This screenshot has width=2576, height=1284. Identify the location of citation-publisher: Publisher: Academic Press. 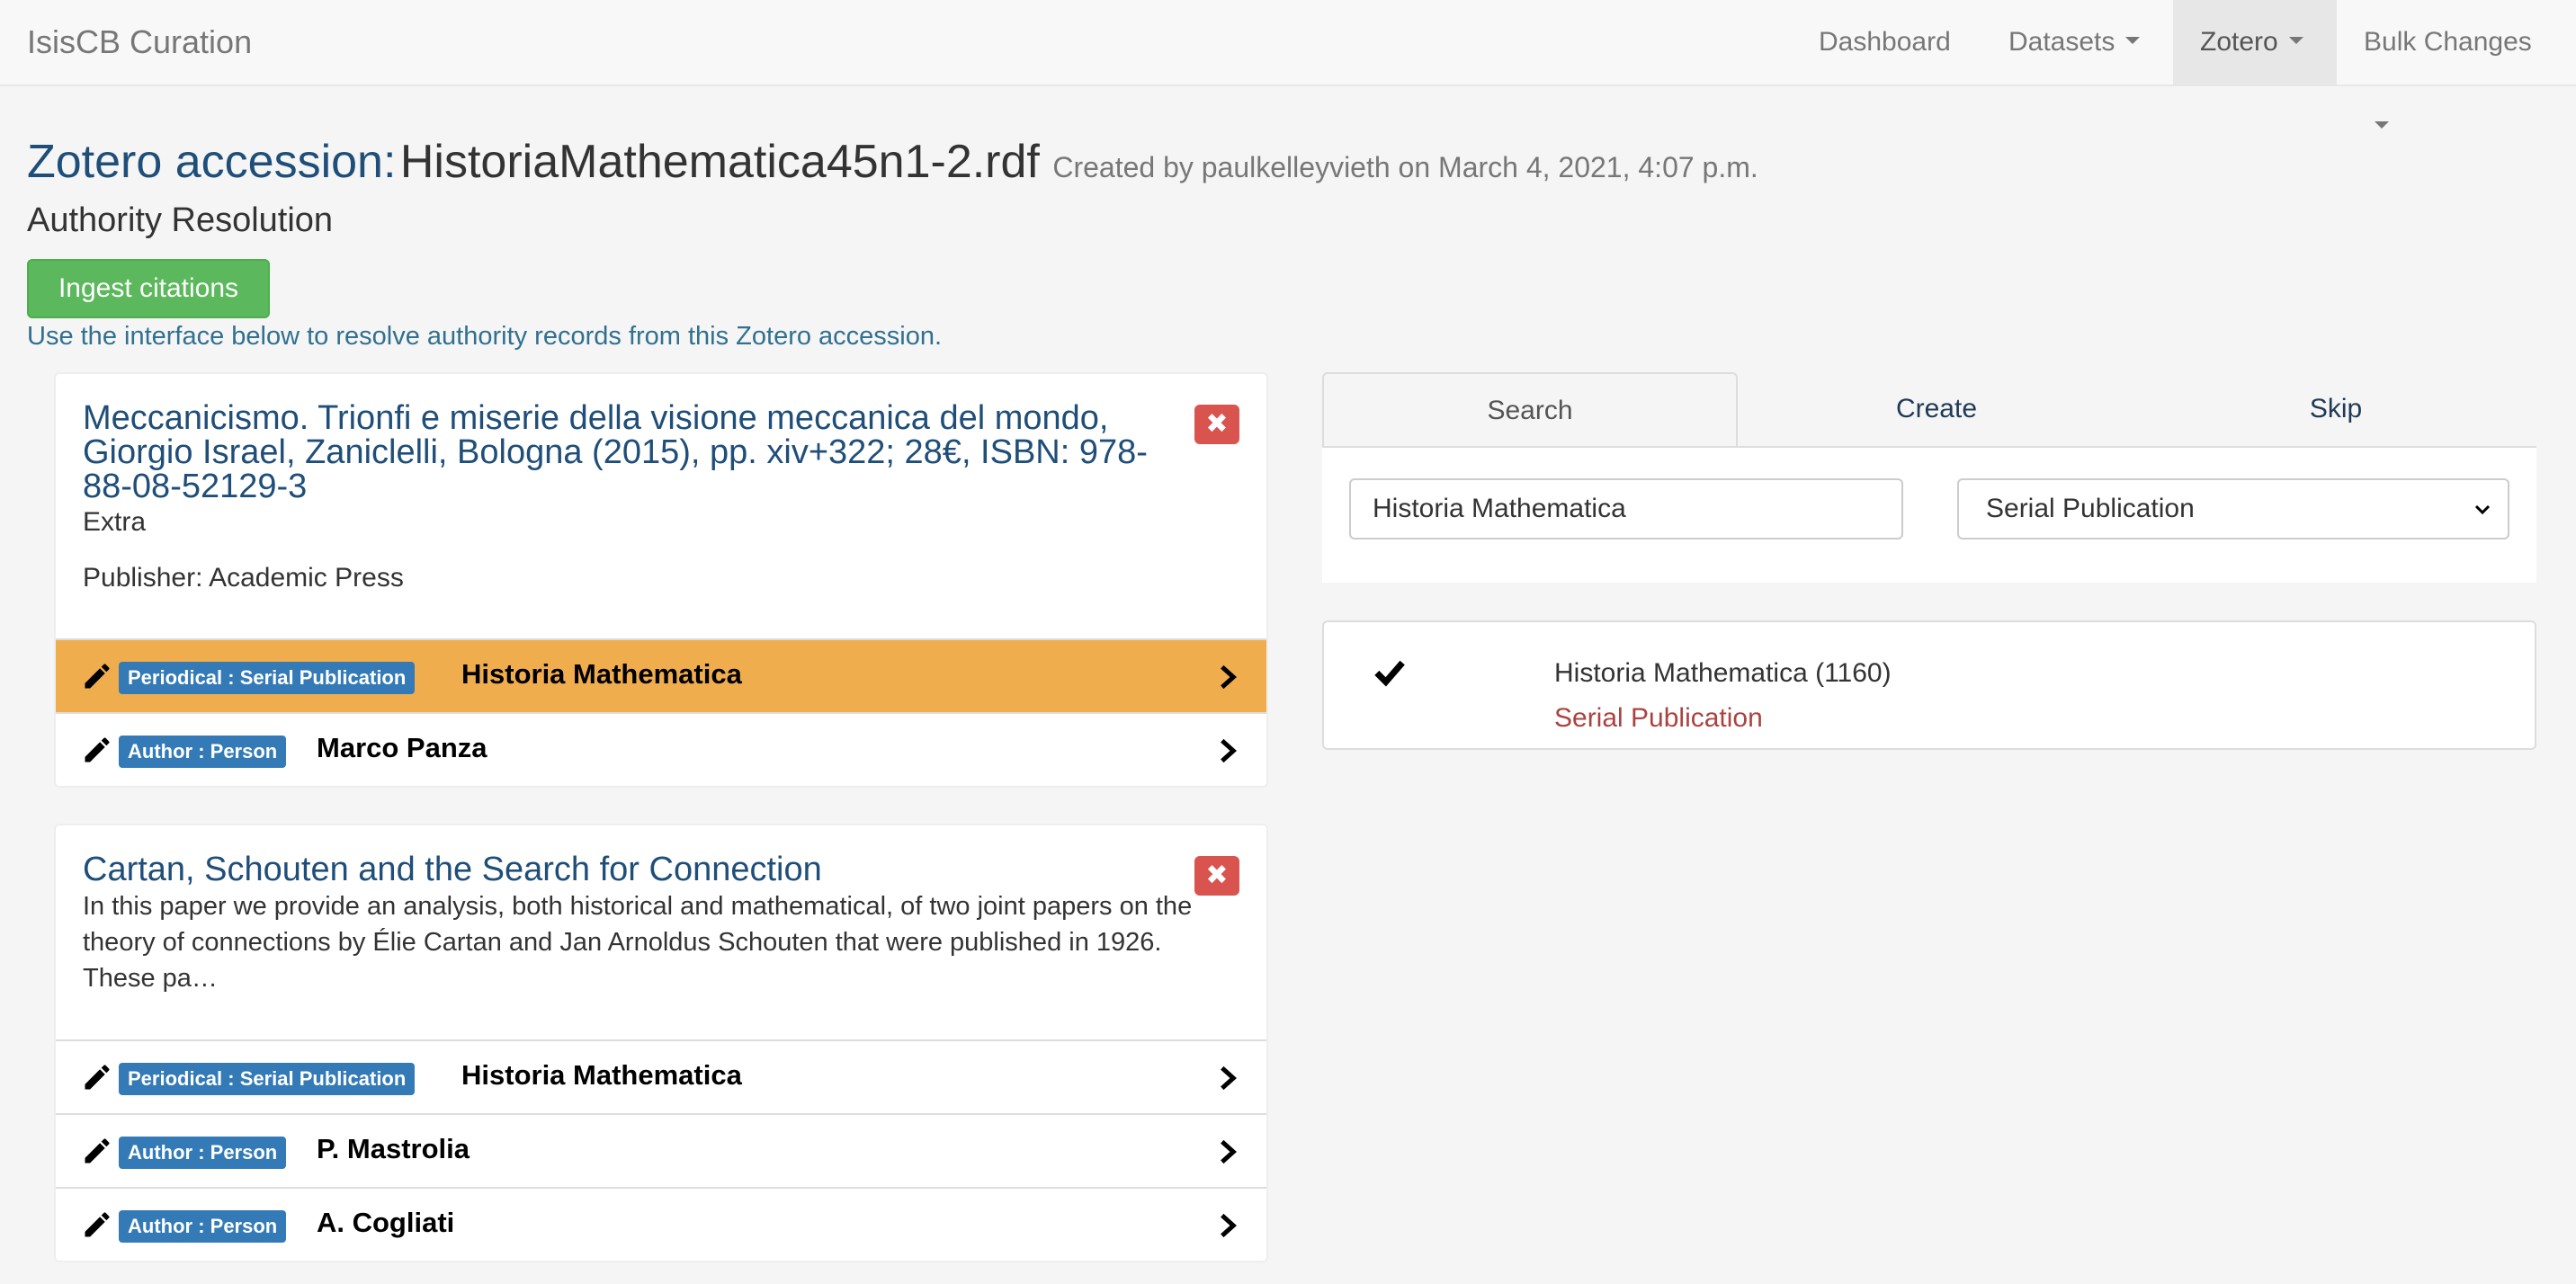
(243, 578).